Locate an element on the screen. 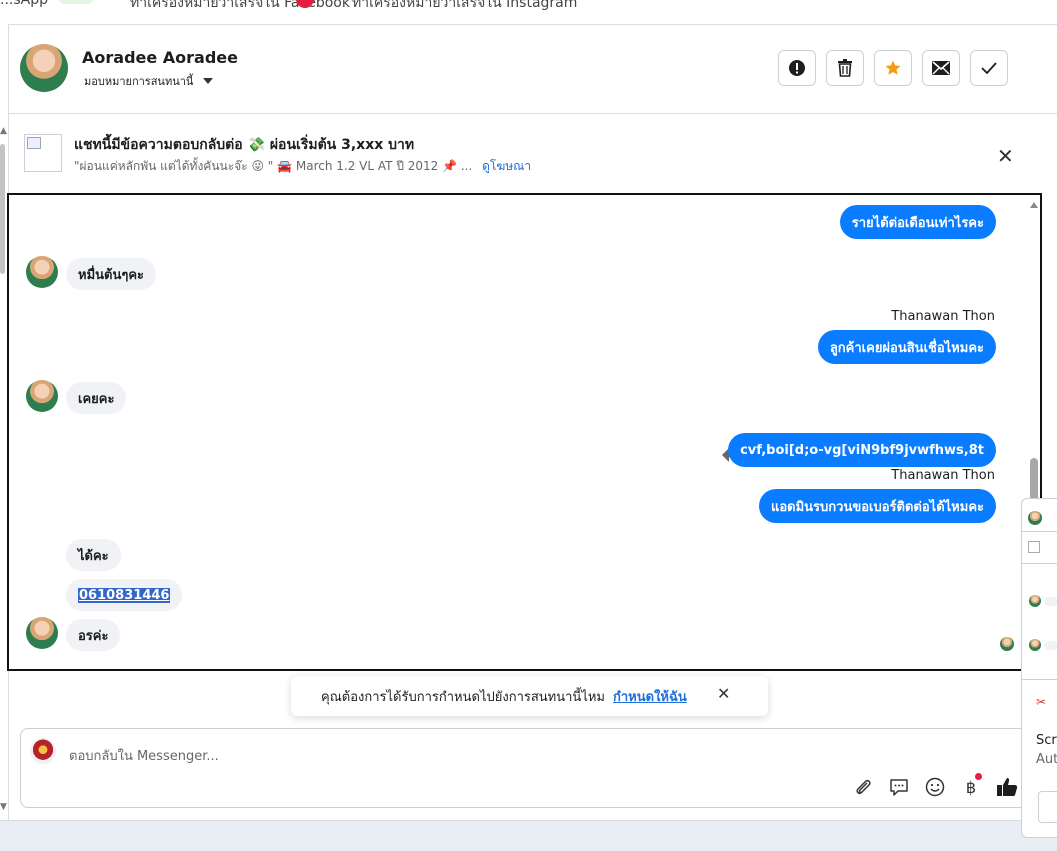  panel-subtitle: Aut is located at coordinates (1046, 759).